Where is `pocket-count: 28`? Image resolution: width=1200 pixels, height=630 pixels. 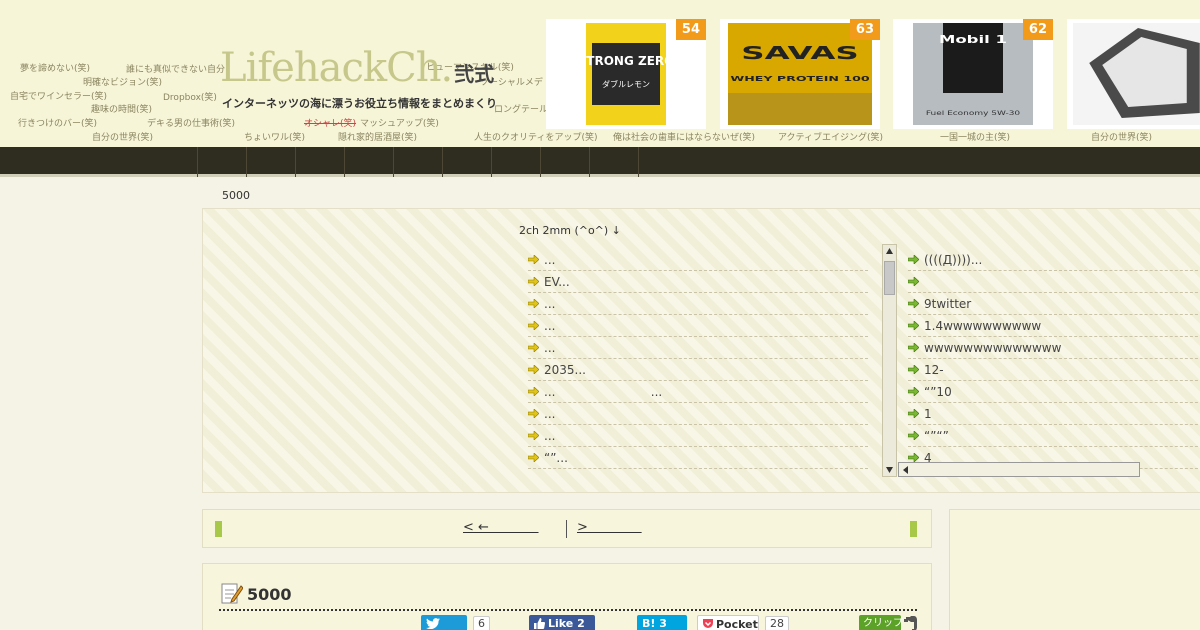 pocket-count: 28 is located at coordinates (777, 623).